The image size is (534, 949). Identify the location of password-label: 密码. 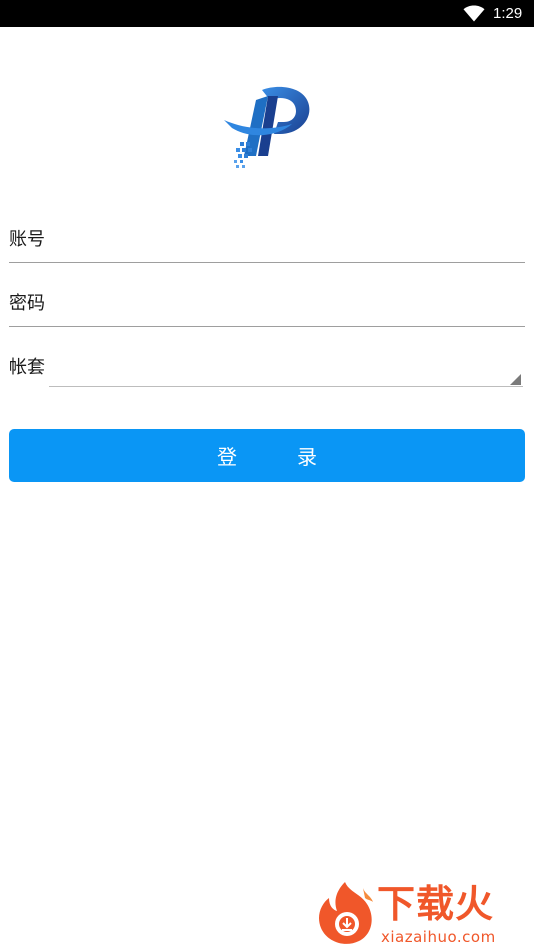
(27, 303).